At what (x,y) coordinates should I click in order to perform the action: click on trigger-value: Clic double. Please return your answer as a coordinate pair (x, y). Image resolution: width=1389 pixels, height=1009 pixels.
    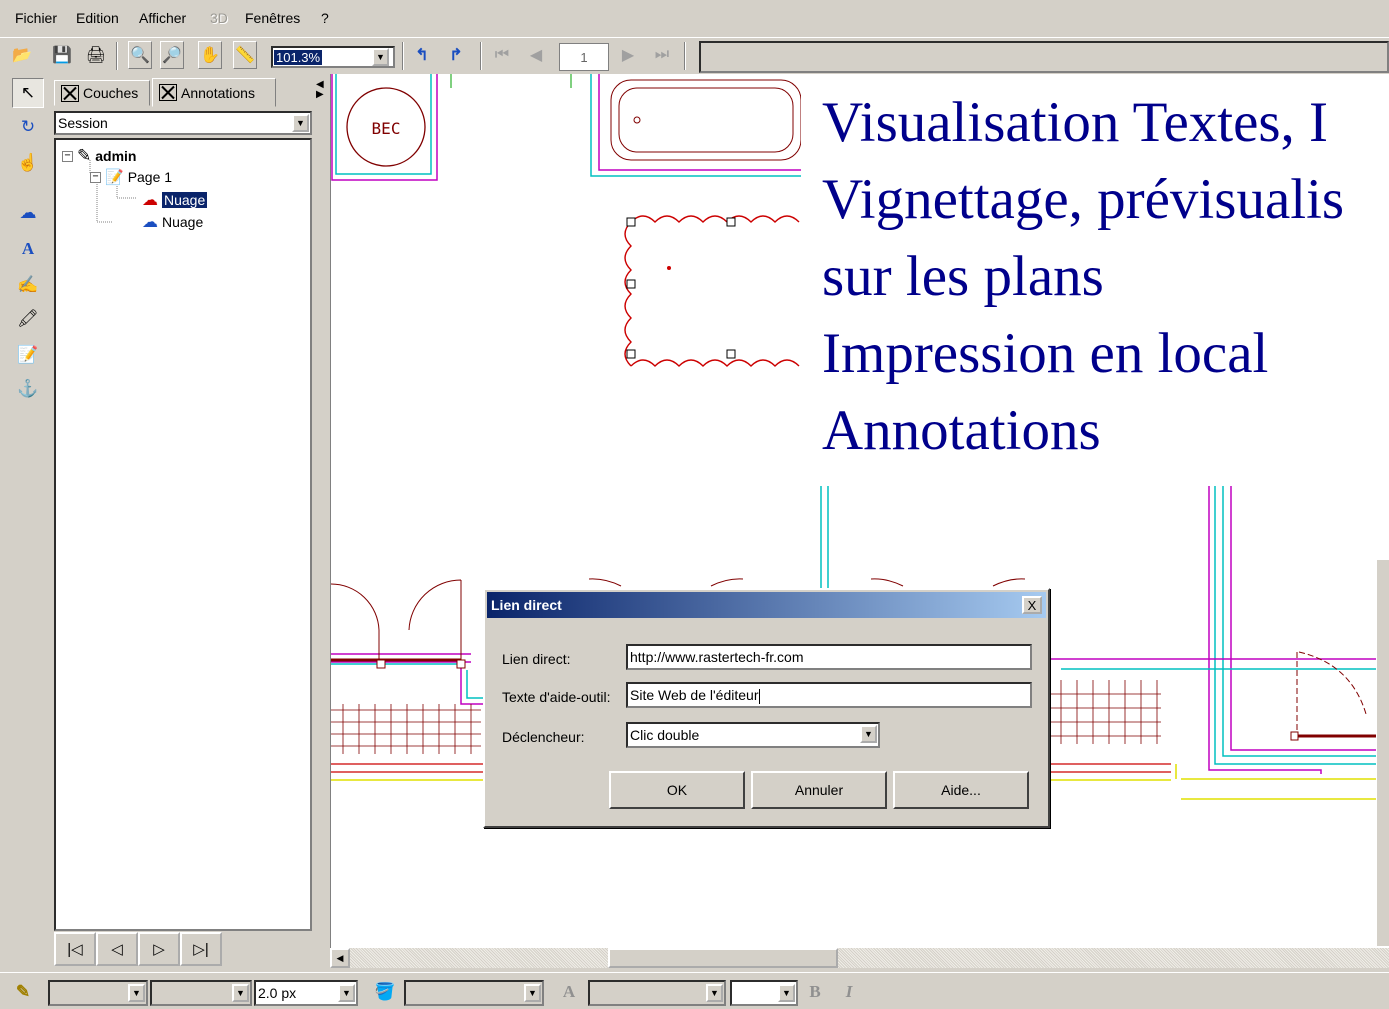
    Looking at the image, I should click on (665, 735).